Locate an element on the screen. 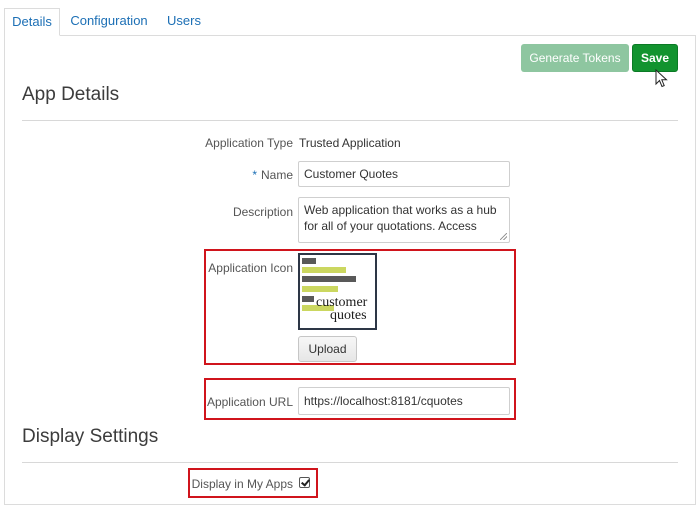 The height and width of the screenshot is (510, 700). logo-text-quotes: quotes is located at coordinates (348, 315).